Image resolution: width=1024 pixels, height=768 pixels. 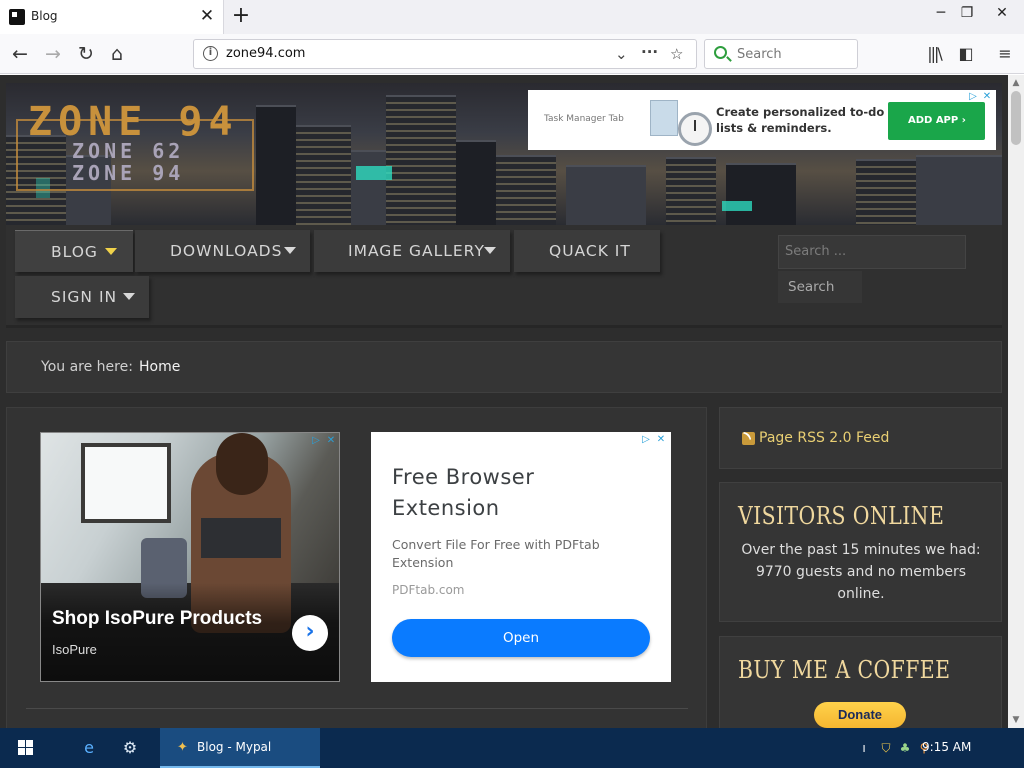 What do you see at coordinates (504, 367) in the screenshot?
I see `breadcrumb: You are here: Home` at bounding box center [504, 367].